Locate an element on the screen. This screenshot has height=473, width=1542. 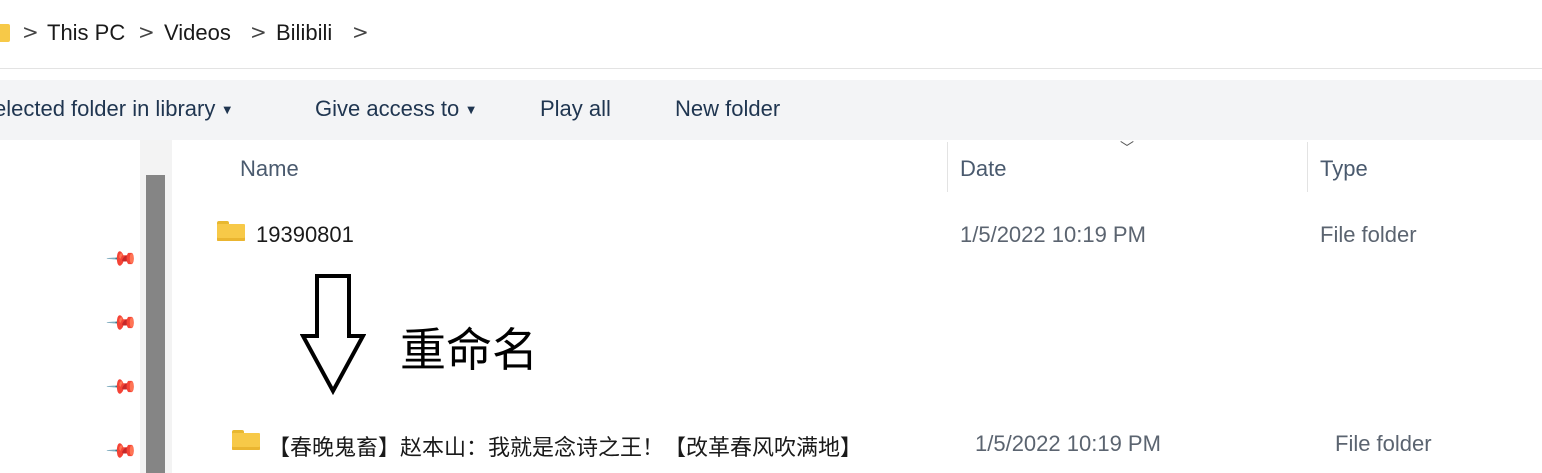
include-in-library-button: elected folder in library ▼ is located at coordinates (115, 109).